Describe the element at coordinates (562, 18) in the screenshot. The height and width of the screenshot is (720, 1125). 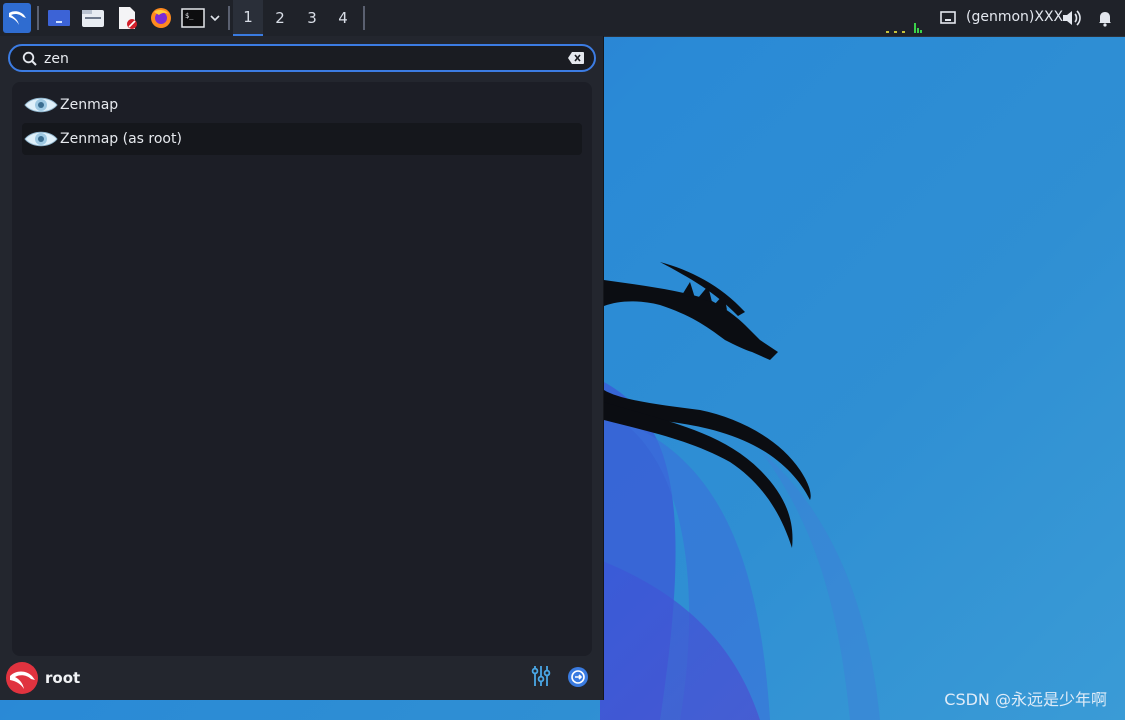
I see `top-panel: $_ 1 2 3 4 (genmon)XXX` at that location.